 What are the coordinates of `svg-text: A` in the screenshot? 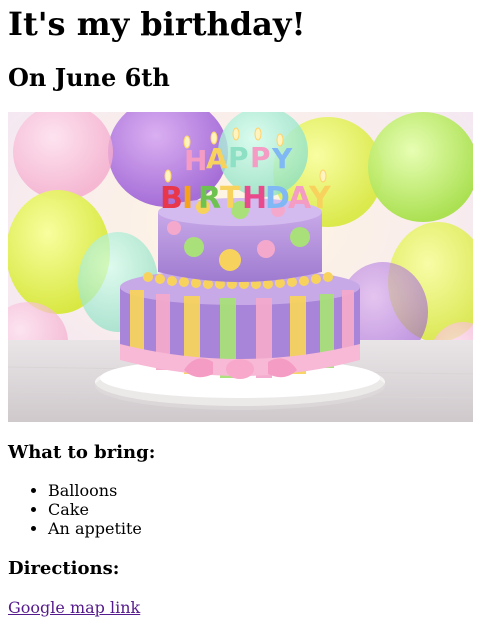 It's located at (217, 158).